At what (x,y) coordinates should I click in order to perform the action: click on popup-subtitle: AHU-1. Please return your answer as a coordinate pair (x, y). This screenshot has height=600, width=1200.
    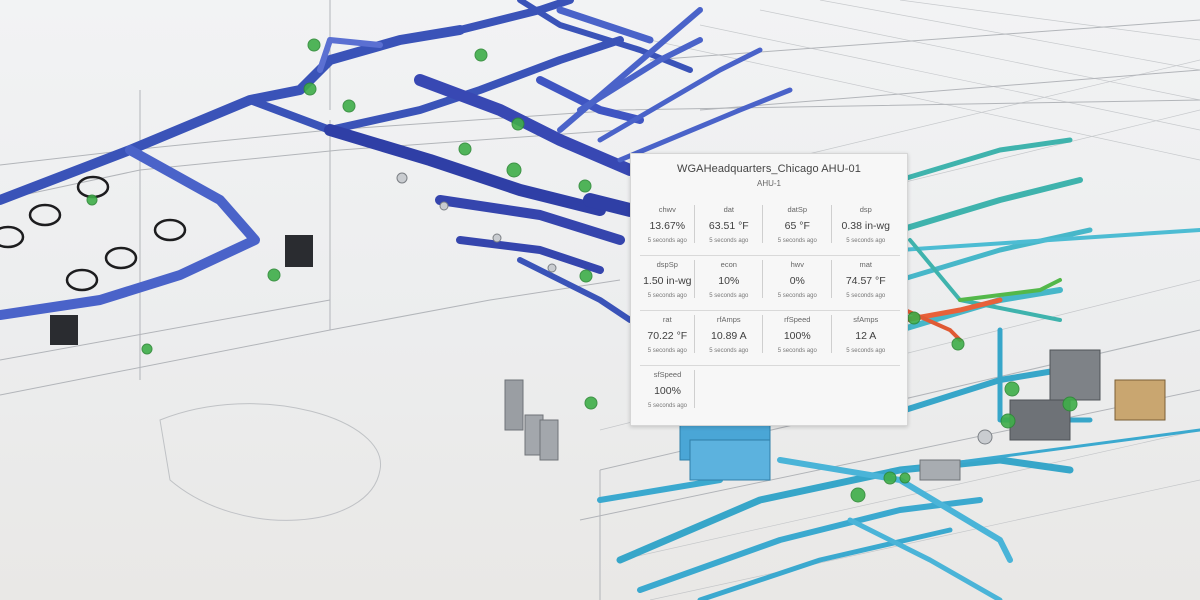
    Looking at the image, I should click on (768, 183).